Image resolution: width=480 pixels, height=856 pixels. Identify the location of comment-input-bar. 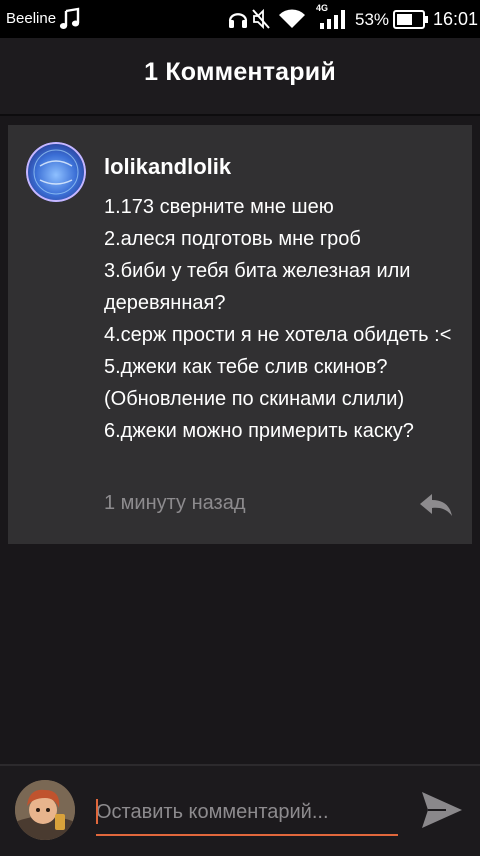
(240, 810).